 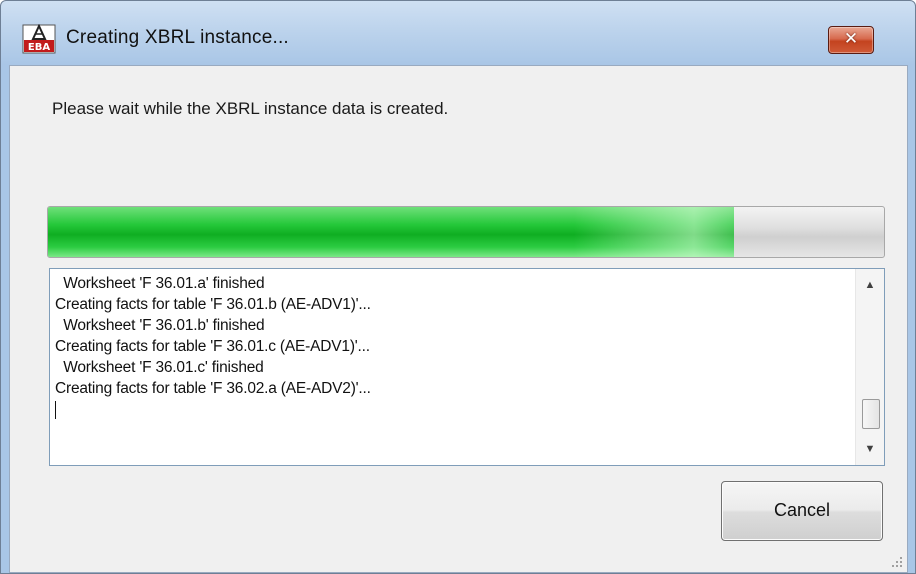 What do you see at coordinates (458, 33) in the screenshot?
I see `title-bar: EBA Creating XBRL instance... ✕` at bounding box center [458, 33].